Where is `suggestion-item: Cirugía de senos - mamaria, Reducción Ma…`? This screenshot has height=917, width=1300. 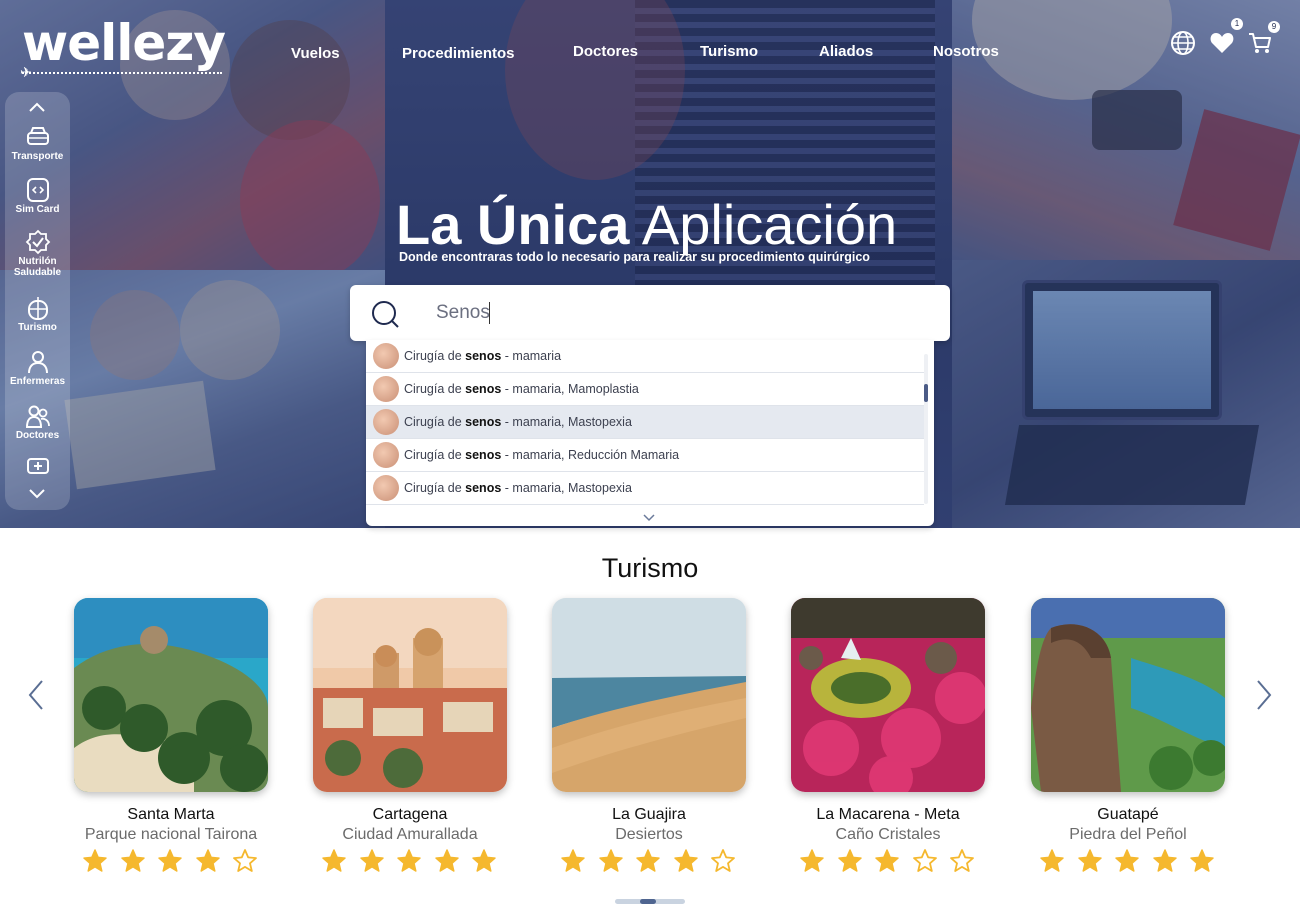
suggestion-item: Cirugía de senos - mamaria, Reducción Ma… is located at coordinates (645, 455).